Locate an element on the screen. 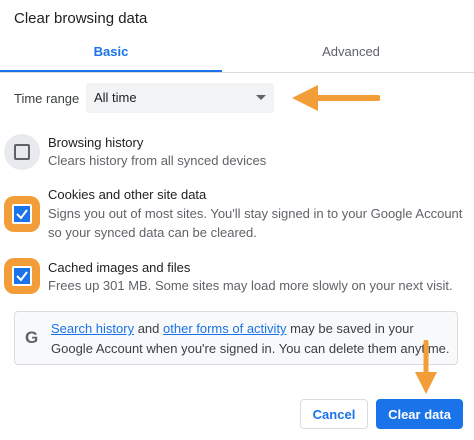 Image resolution: width=474 pixels, height=440 pixels. checkbox-cookies is located at coordinates (22, 214).